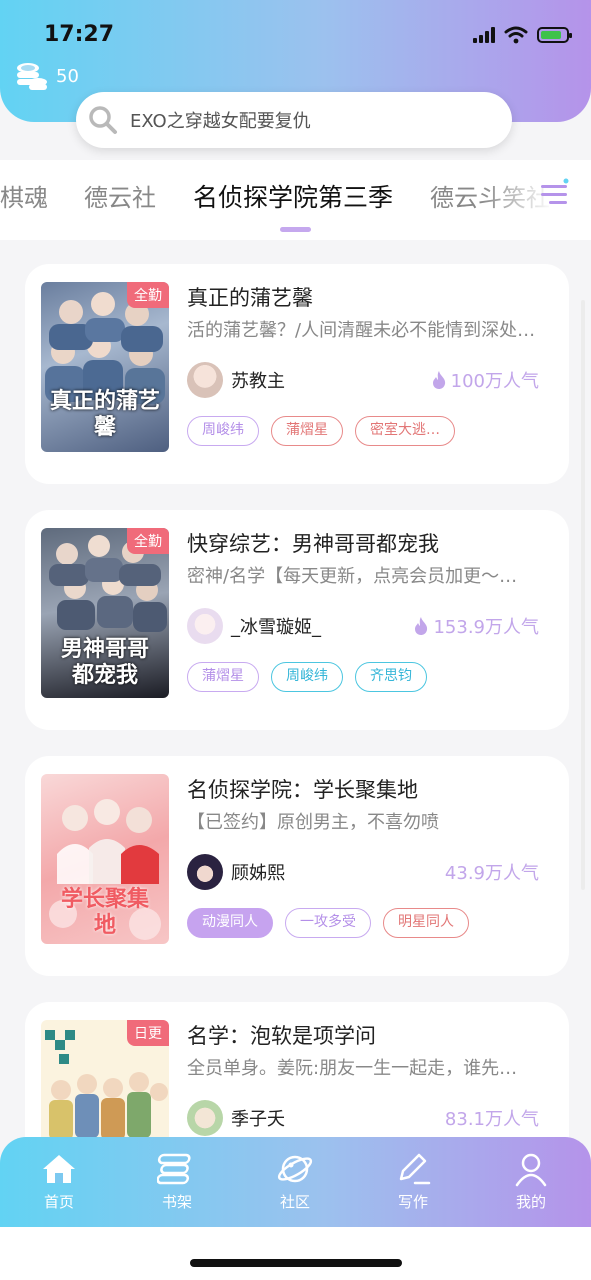 This screenshot has height=1280, width=591. I want to click on search-placeholder: EXO之穿越女配要复仇, so click(220, 121).